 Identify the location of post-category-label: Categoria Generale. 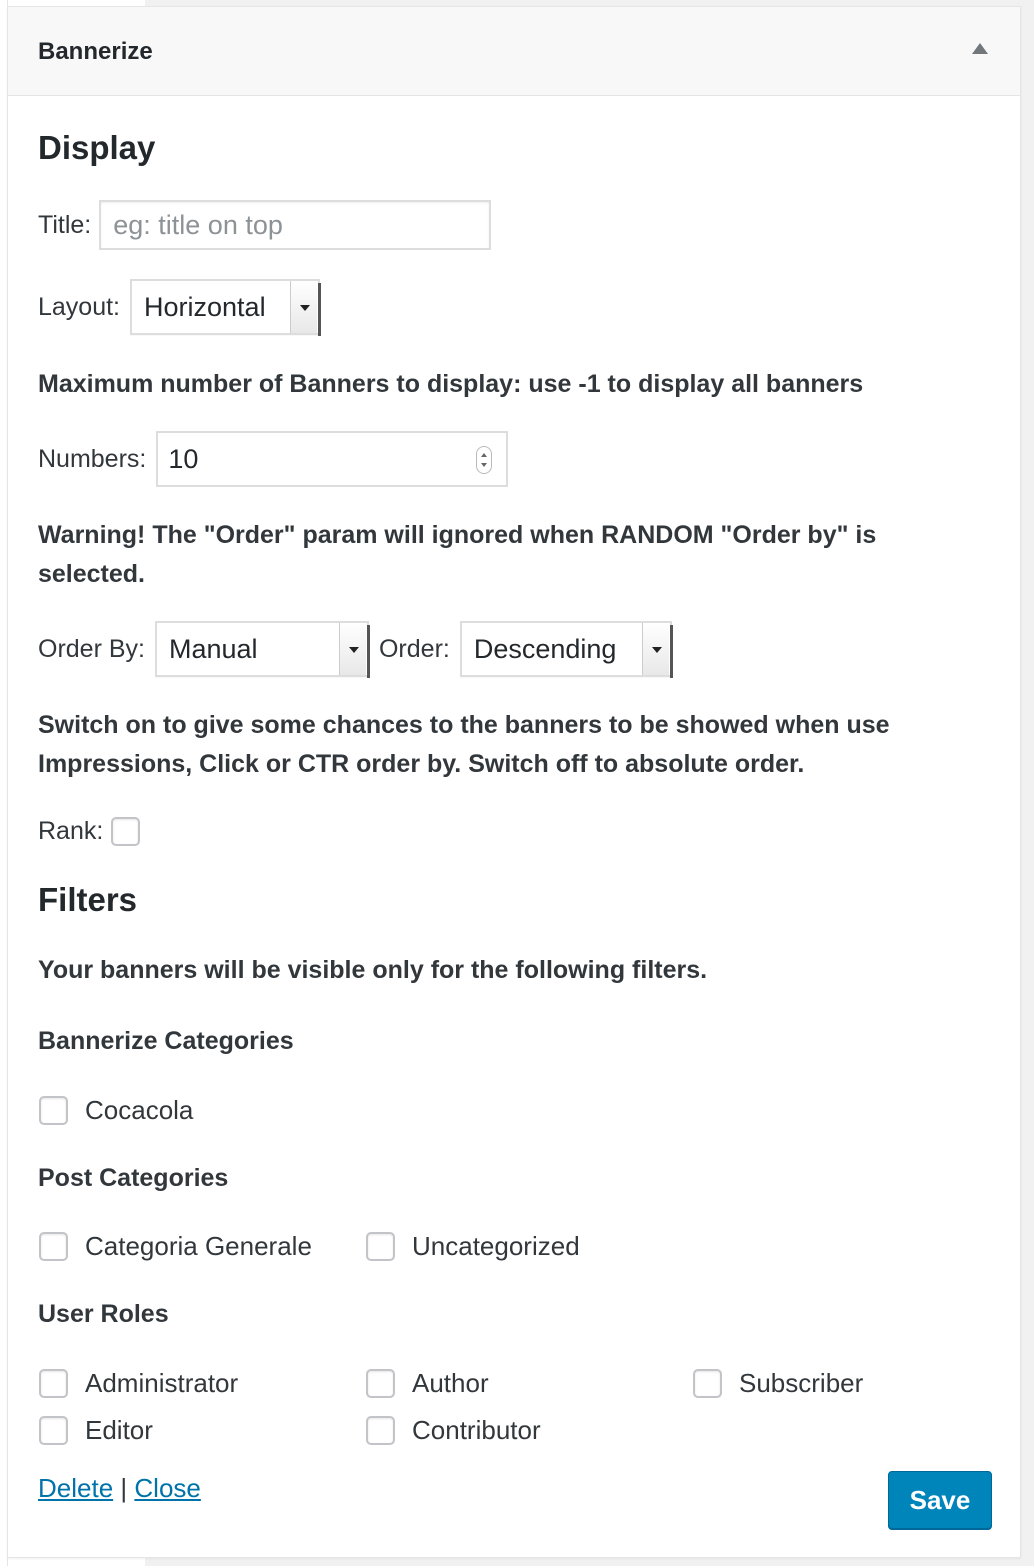
(198, 1246).